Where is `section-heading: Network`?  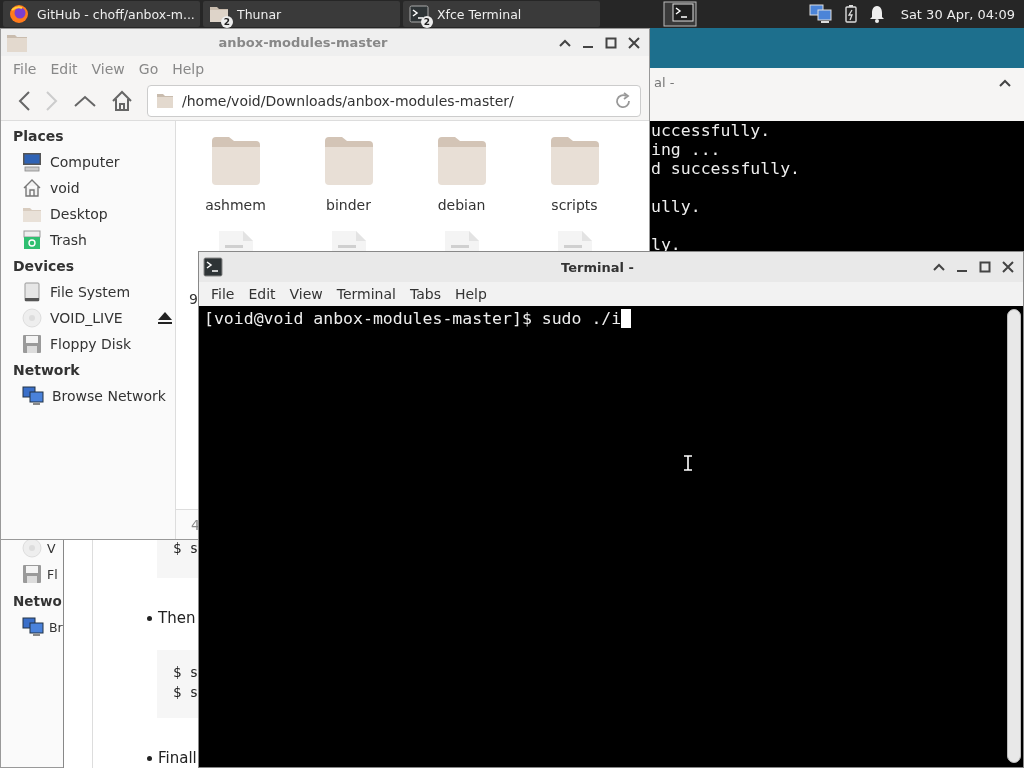 section-heading: Network is located at coordinates (46, 370).